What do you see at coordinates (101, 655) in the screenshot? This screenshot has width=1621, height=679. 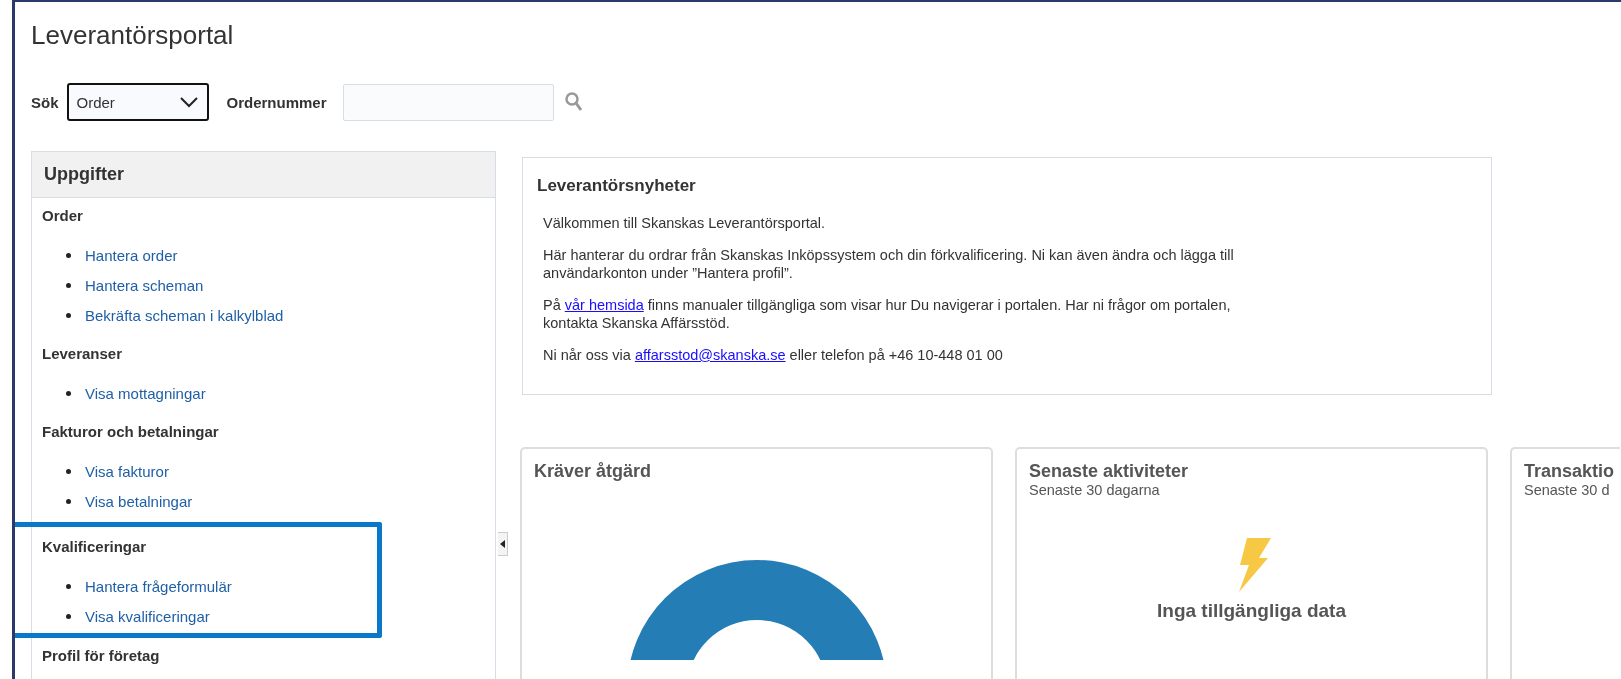 I see `group-heading: Profil för företag` at bounding box center [101, 655].